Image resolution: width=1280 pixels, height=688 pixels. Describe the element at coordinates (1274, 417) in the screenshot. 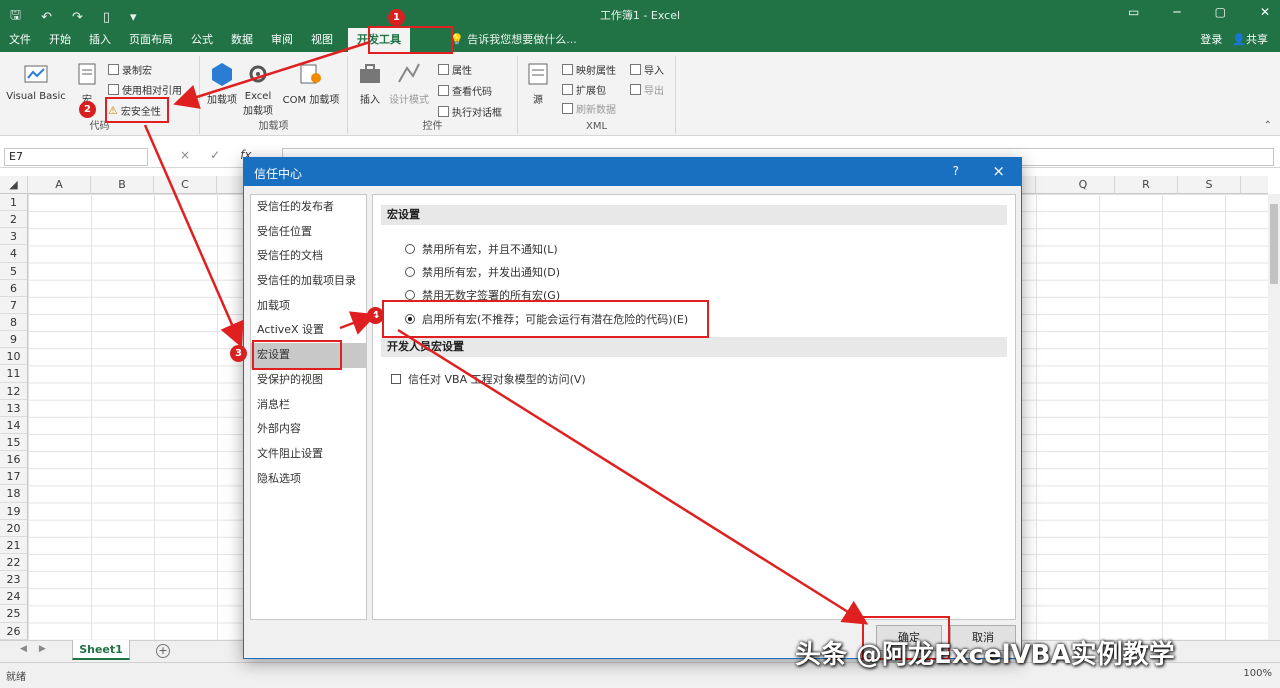

I see `vertical-scrollbar` at that location.